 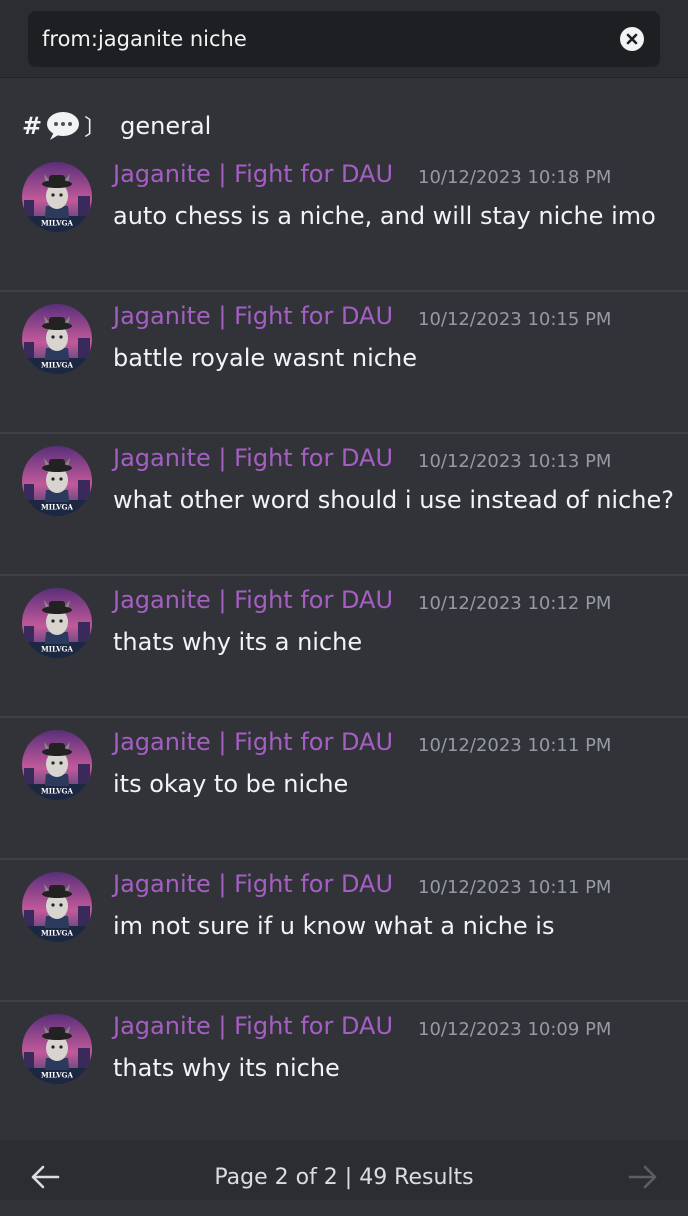 I want to click on message-timestamp: 10/12/2023 10:09 PM, so click(x=515, y=1029).